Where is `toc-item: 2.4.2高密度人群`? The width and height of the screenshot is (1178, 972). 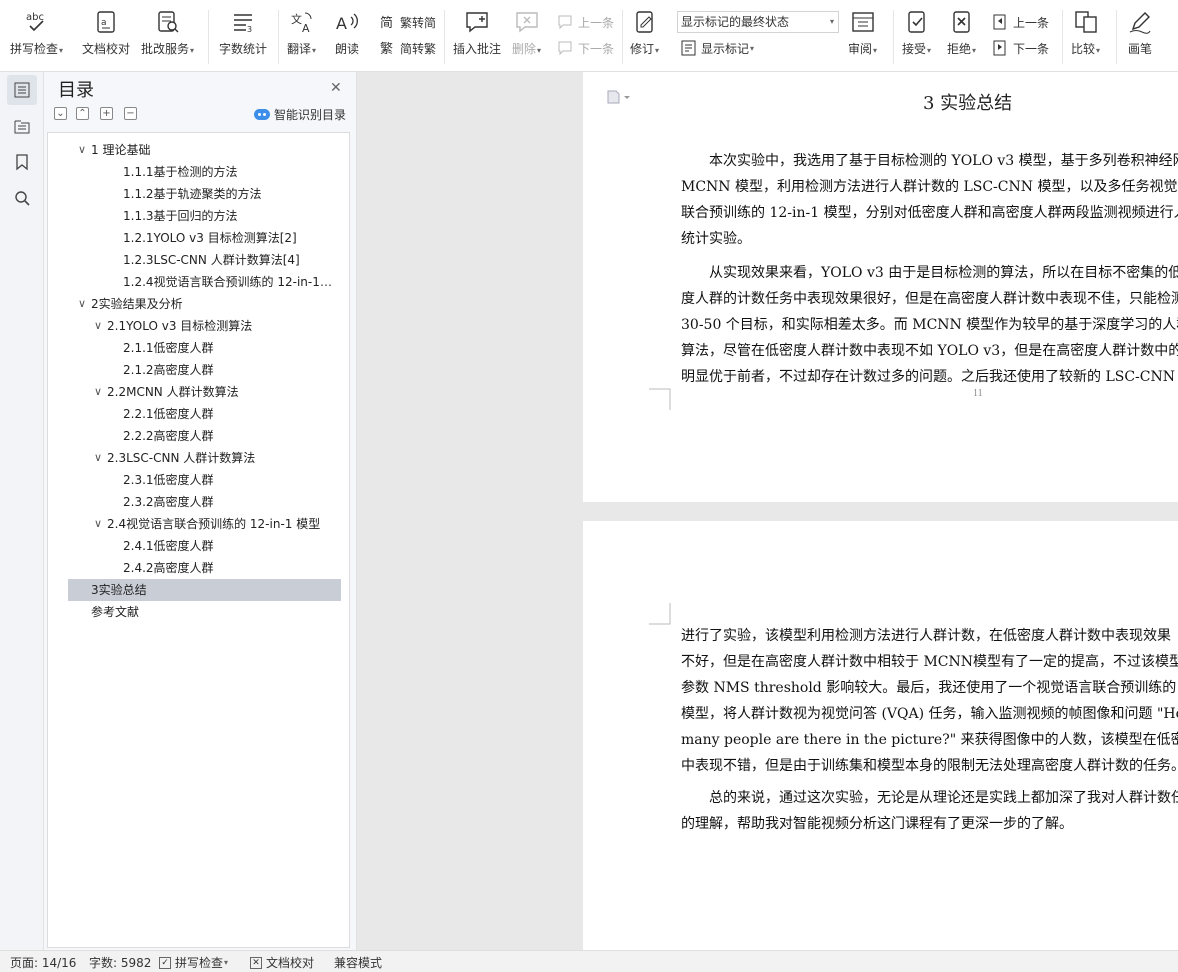
toc-item: 2.4.2高密度人群 is located at coordinates (198, 568).